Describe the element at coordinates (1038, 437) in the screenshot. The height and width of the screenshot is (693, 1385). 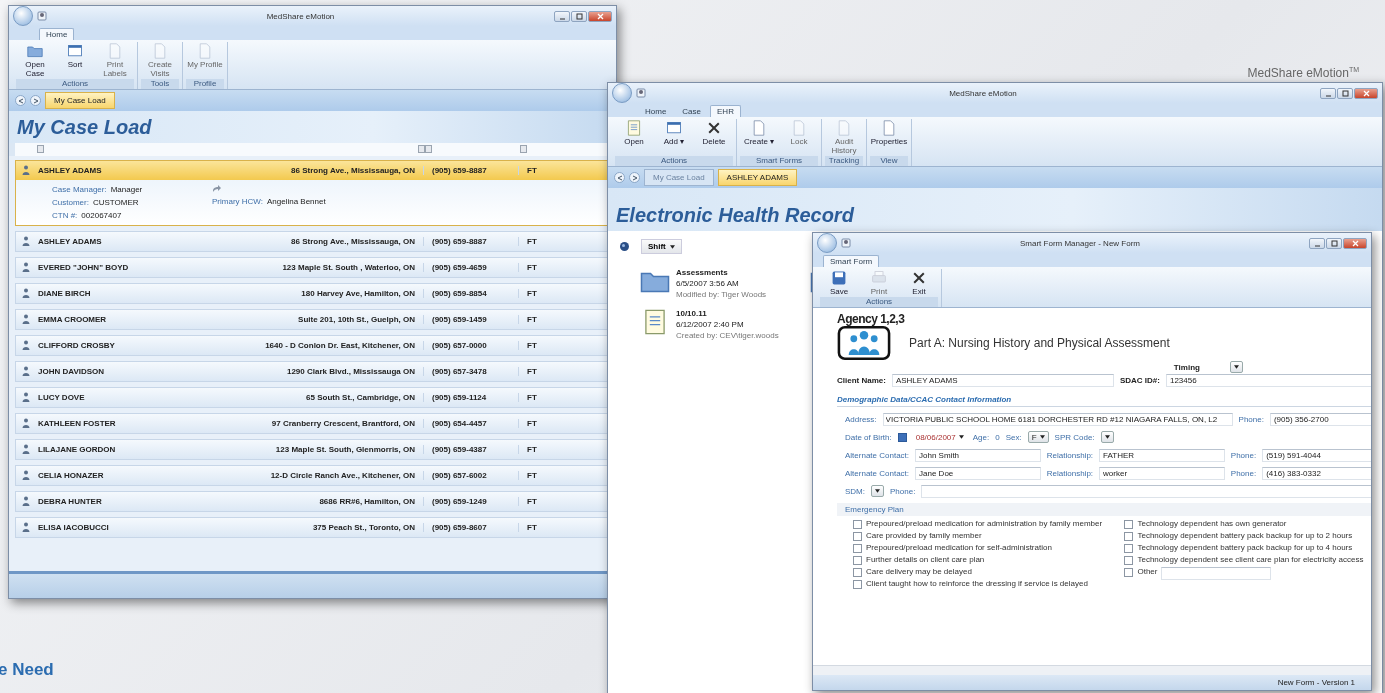
I see `dropdown: F` at that location.